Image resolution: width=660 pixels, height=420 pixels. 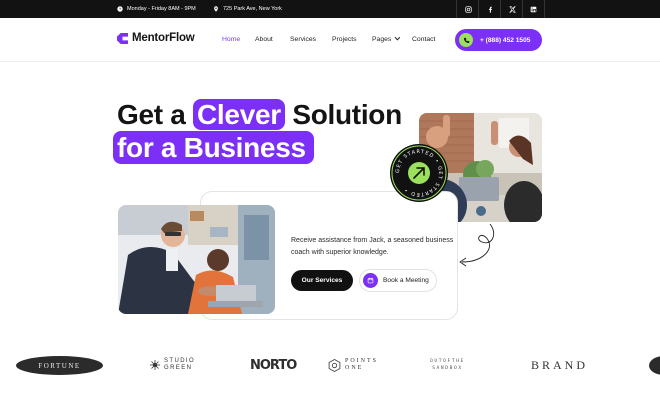 What do you see at coordinates (120, 9) in the screenshot?
I see `clock-icon` at bounding box center [120, 9].